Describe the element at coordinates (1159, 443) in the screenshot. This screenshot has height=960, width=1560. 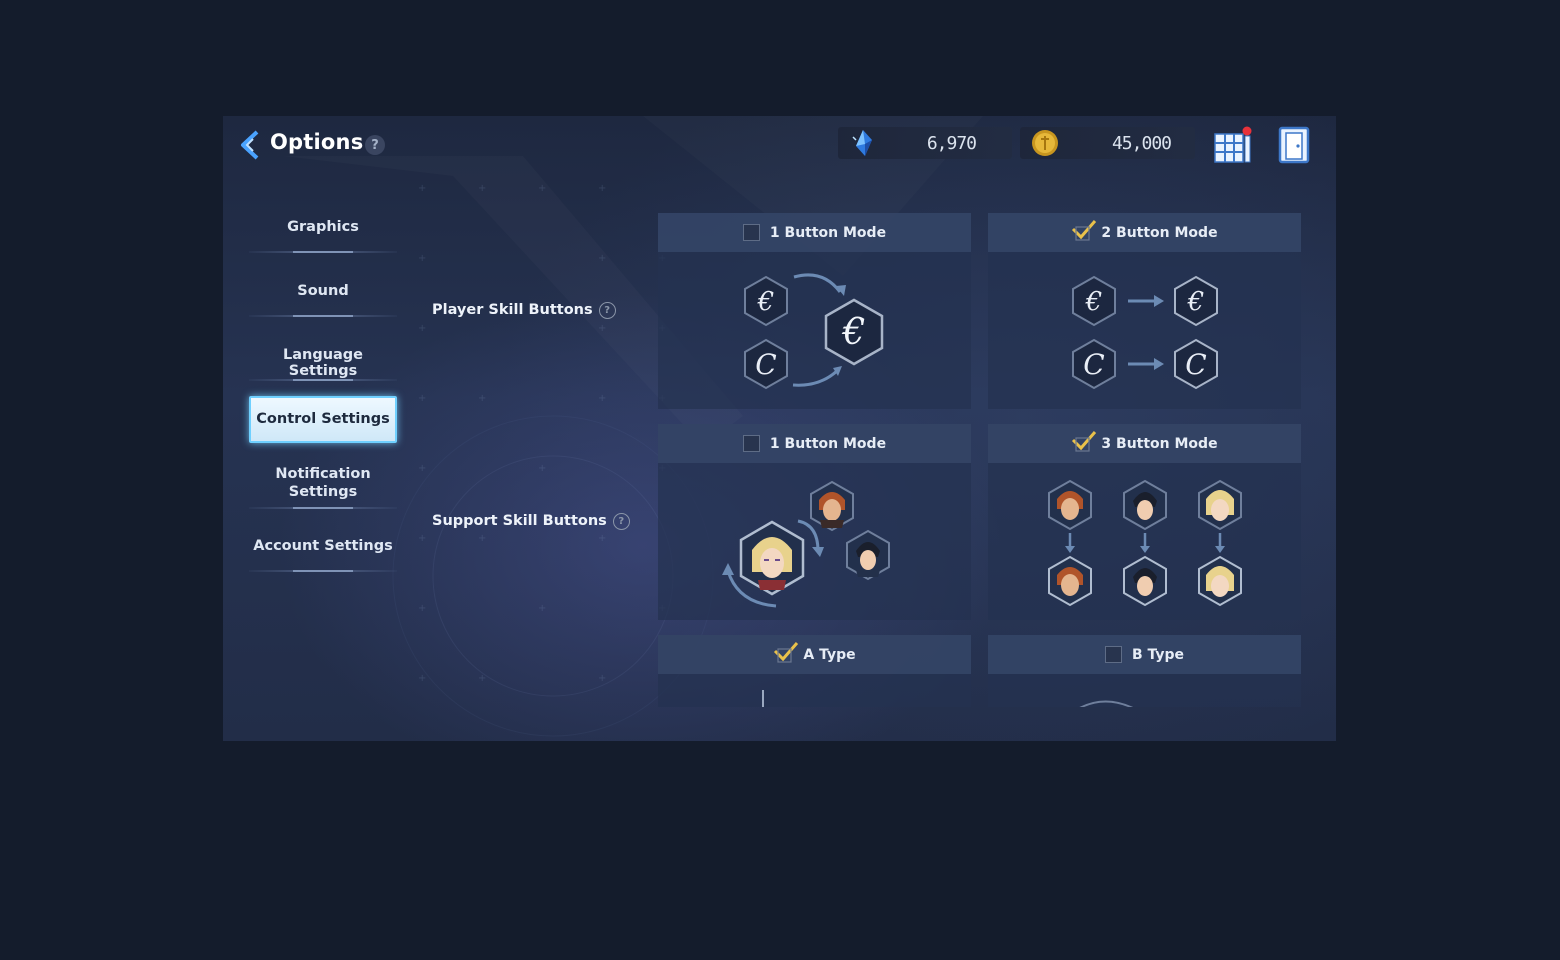
I see `option-label: 3 Button Mode` at that location.